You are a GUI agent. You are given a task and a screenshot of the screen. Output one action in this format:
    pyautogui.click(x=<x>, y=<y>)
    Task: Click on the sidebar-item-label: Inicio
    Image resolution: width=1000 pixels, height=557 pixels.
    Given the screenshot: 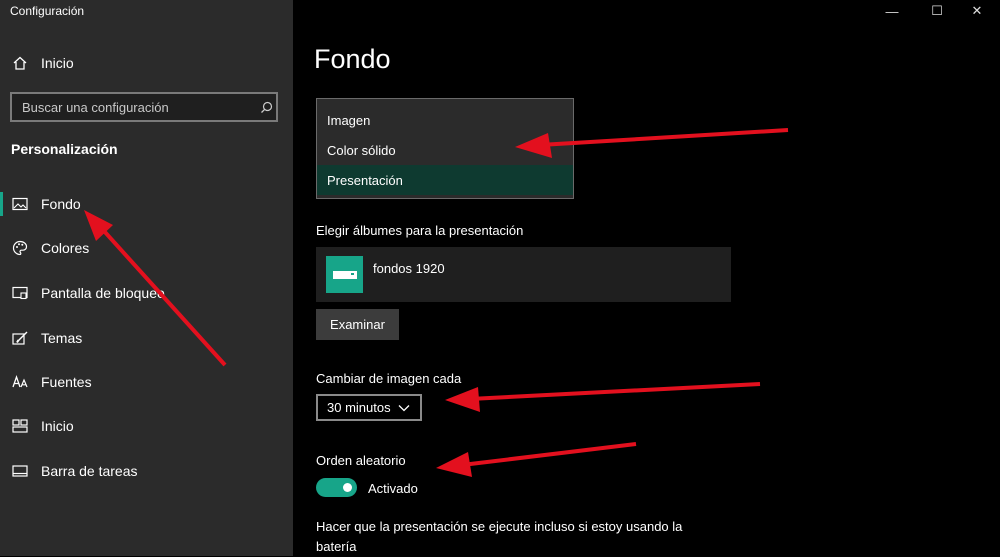 What is the action you would take?
    pyautogui.click(x=57, y=426)
    